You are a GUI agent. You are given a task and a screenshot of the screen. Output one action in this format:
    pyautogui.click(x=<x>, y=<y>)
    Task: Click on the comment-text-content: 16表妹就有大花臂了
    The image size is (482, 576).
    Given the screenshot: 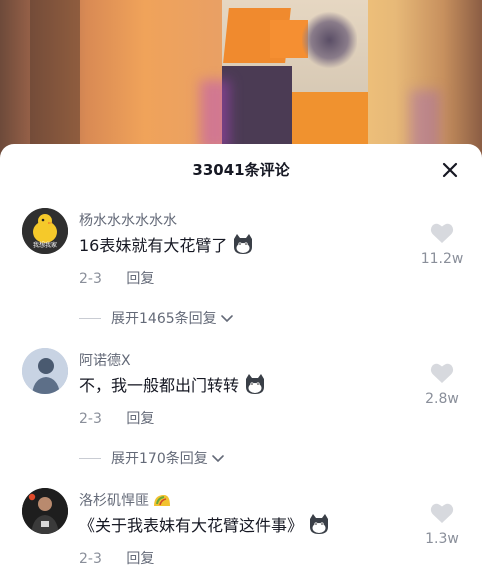 What is the action you would take?
    pyautogui.click(x=153, y=245)
    